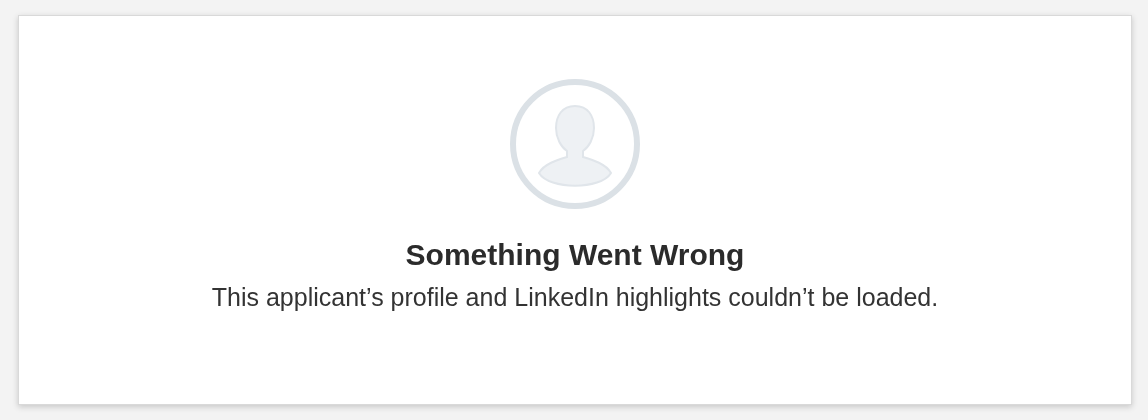 The height and width of the screenshot is (420, 1148). Describe the element at coordinates (575, 144) in the screenshot. I see `person-avatar-icon` at that location.